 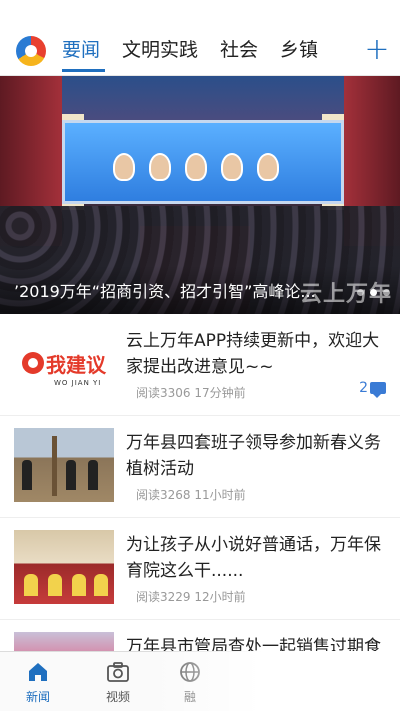 I want to click on suggestion-logo-subtext: WO JIAN YI, so click(x=78, y=383).